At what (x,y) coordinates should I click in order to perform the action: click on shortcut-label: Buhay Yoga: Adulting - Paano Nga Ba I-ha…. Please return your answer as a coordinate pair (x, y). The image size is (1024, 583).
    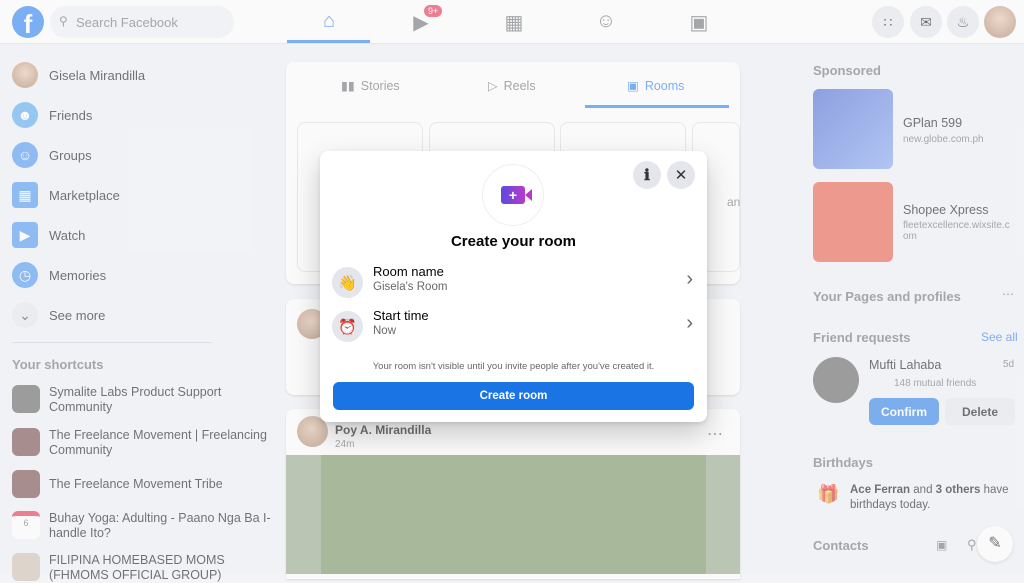
    Looking at the image, I should click on (160, 525).